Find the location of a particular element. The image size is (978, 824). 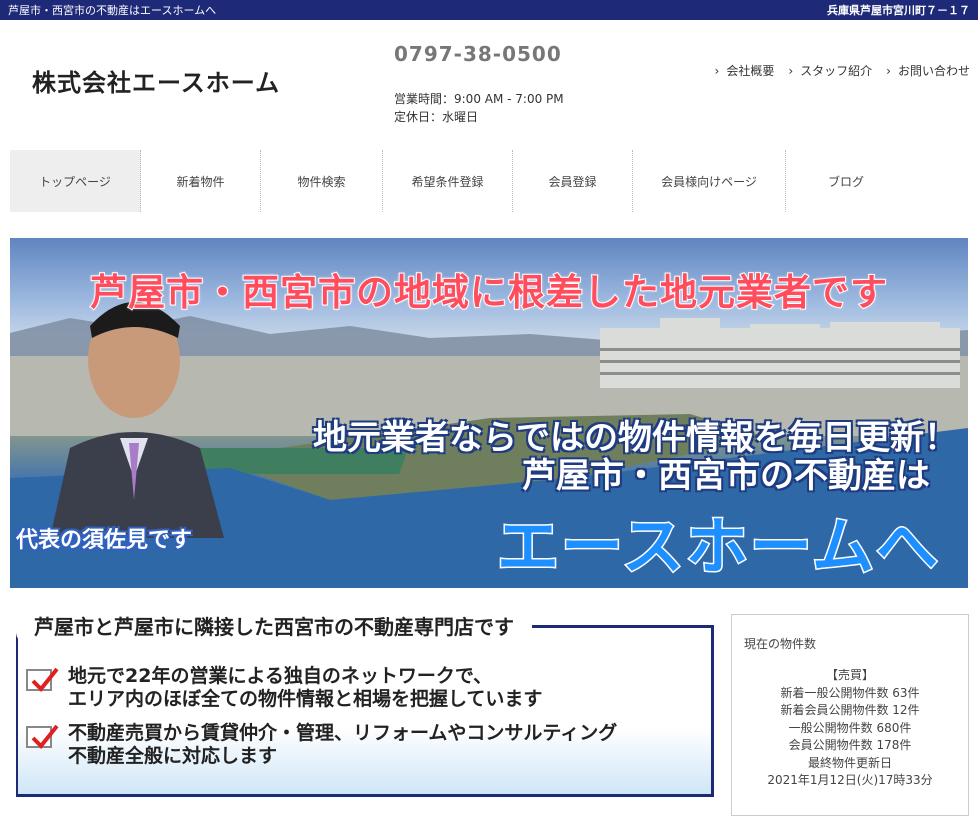

phone-number: 0797-38-0500 is located at coordinates (478, 54).